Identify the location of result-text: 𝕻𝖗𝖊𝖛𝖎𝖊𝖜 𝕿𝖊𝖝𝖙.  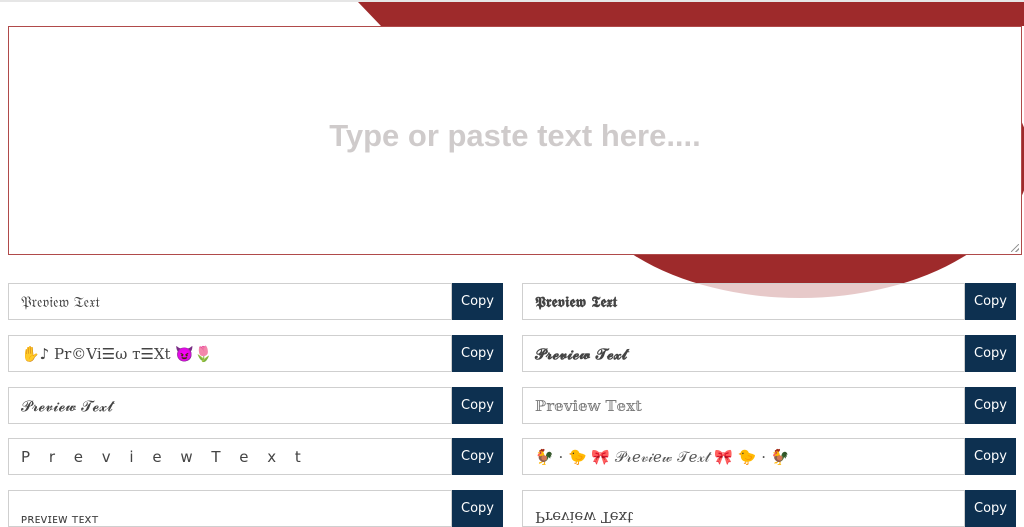
(743, 301).